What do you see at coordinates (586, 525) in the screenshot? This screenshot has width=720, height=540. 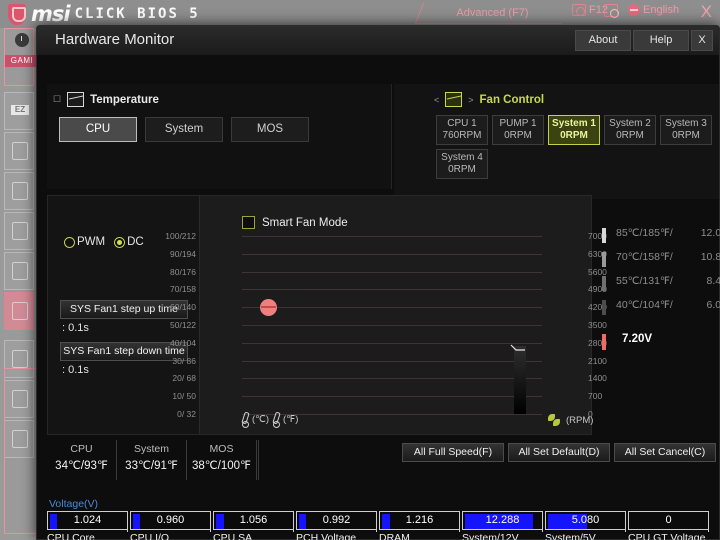 I see `voltage-cell: 5.080 System/5V` at bounding box center [586, 525].